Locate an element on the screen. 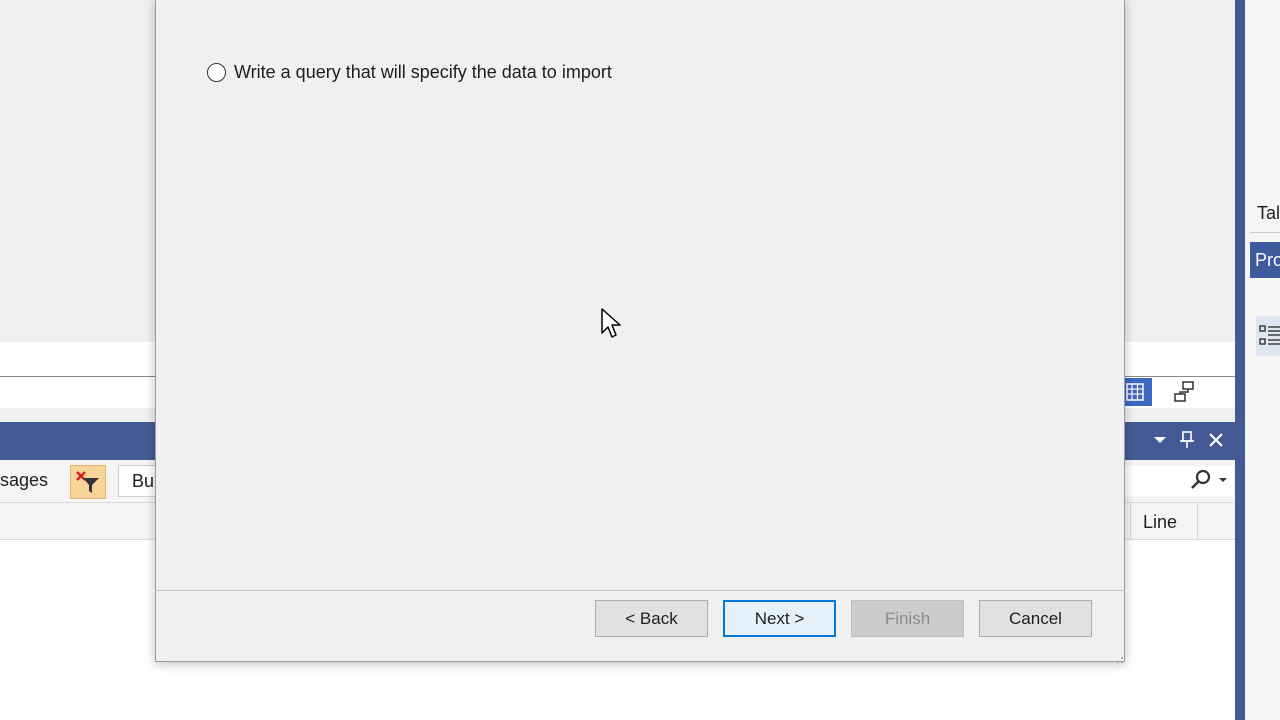  pin-button is located at coordinates (1187, 440).